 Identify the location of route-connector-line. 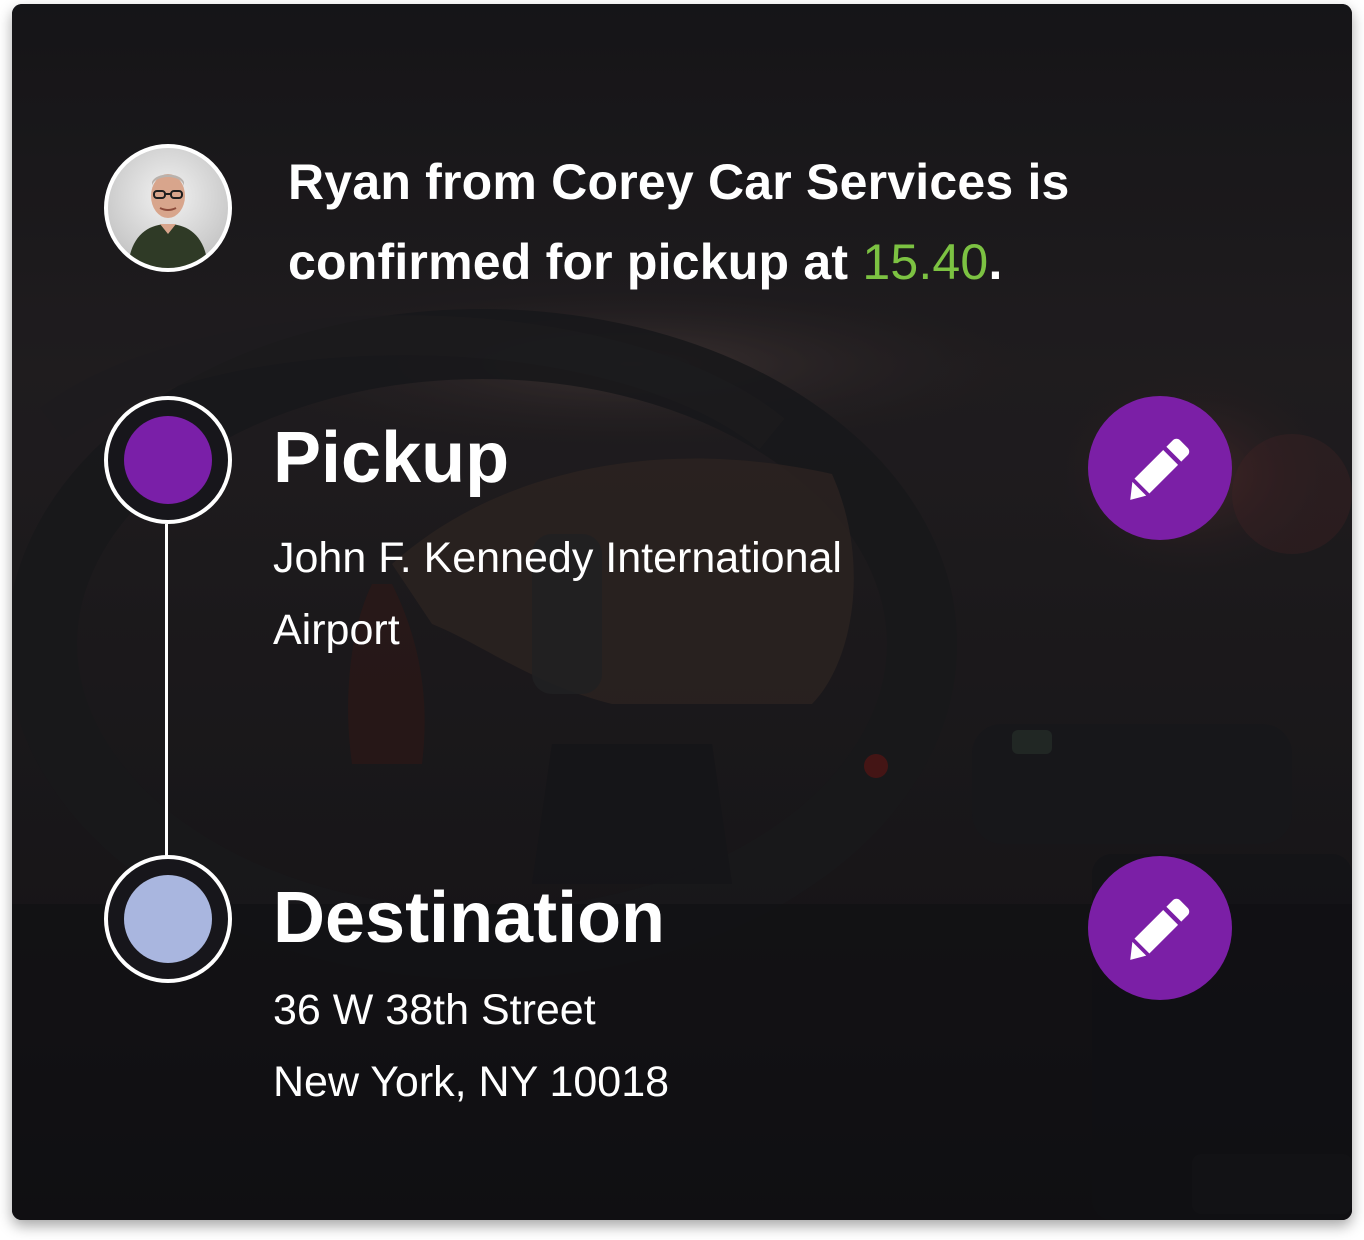
(166, 690).